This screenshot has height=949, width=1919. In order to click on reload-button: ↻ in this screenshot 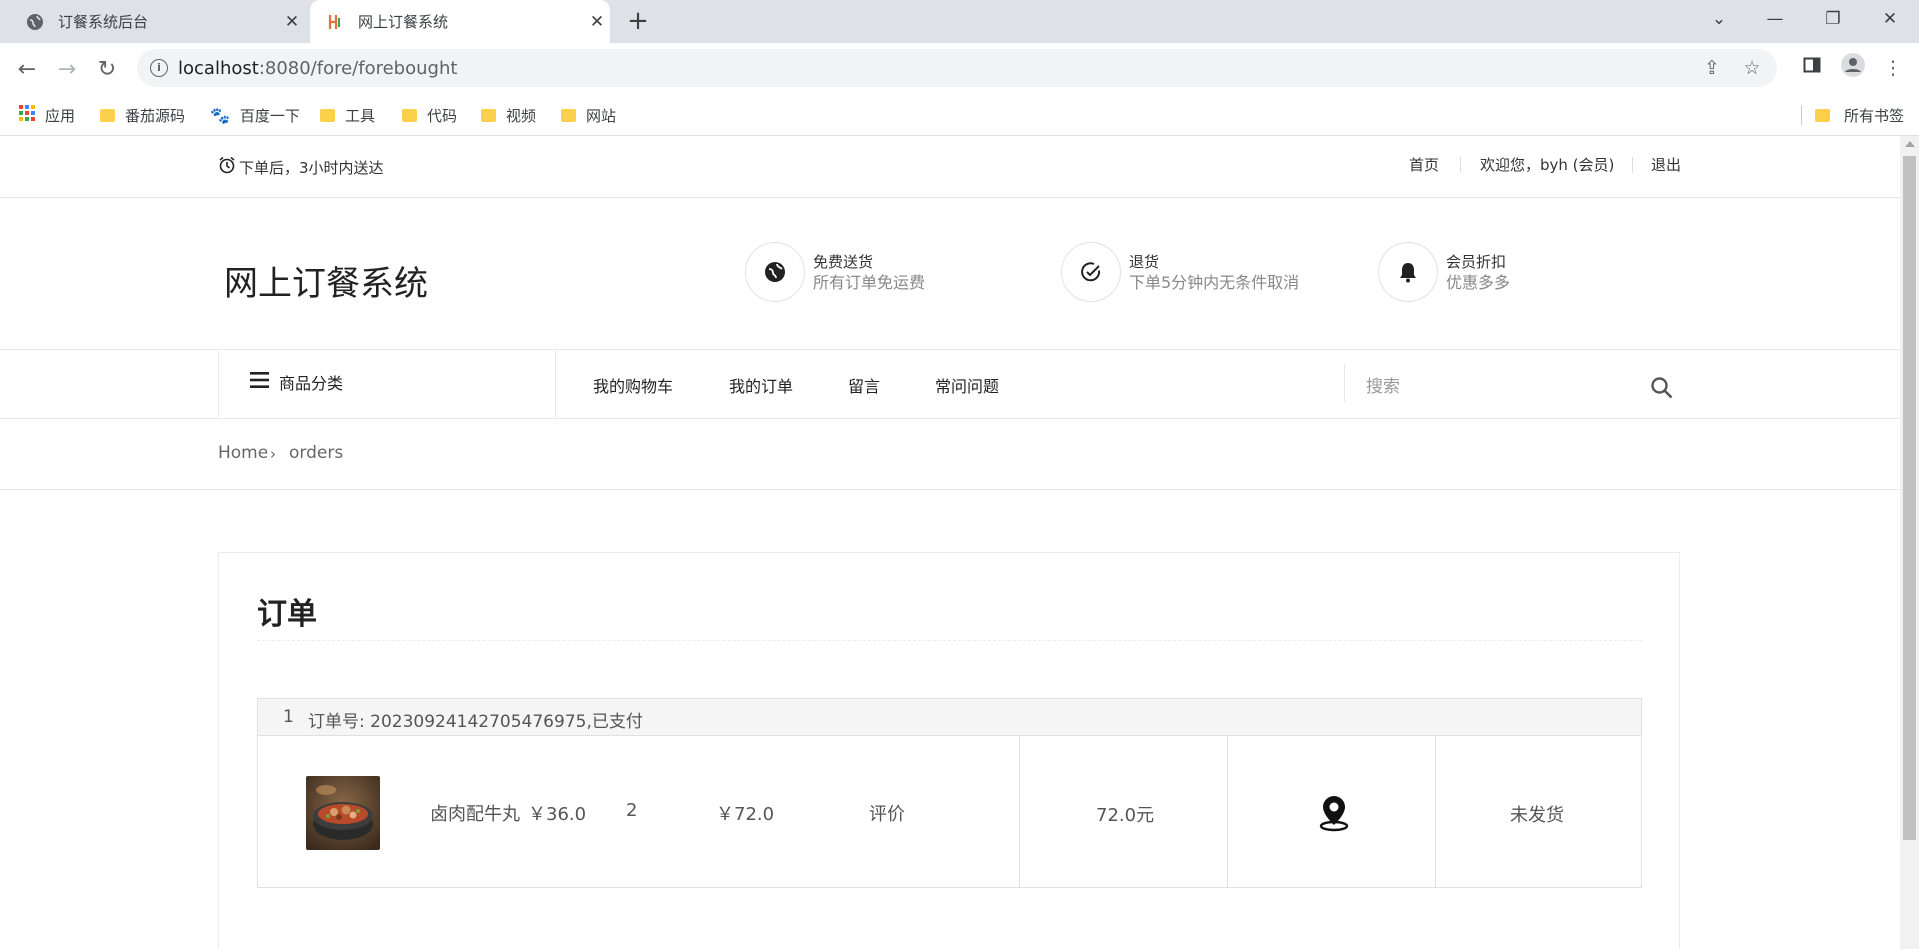, I will do `click(107, 70)`.